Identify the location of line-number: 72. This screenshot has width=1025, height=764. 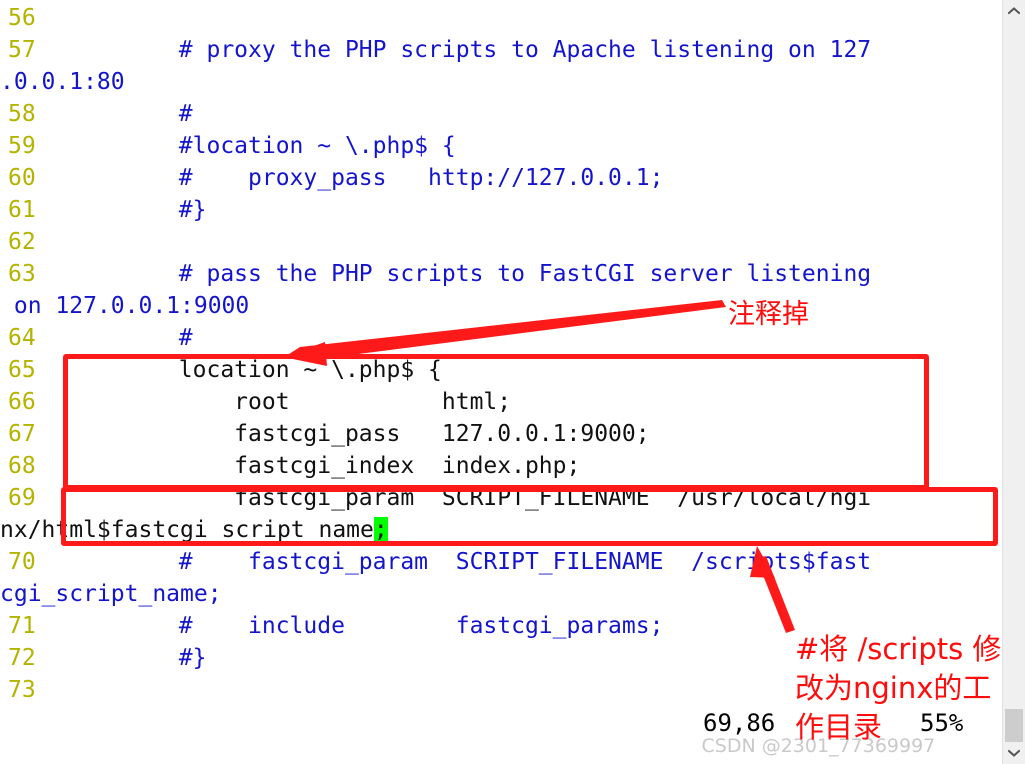
(22, 658).